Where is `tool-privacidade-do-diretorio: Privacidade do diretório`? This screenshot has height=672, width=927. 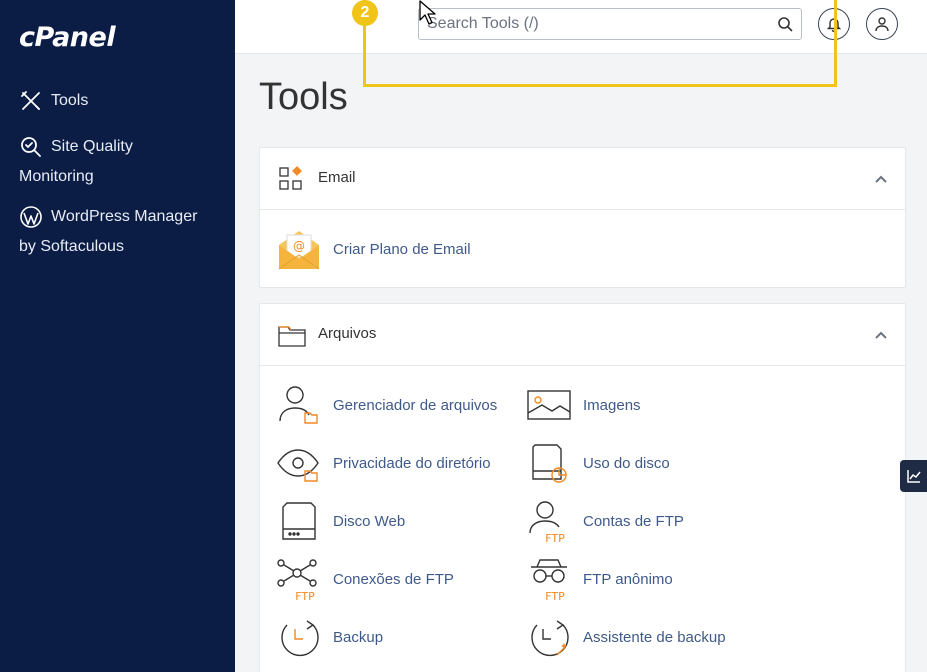 tool-privacidade-do-diretorio: Privacidade do diretório is located at coordinates (384, 463).